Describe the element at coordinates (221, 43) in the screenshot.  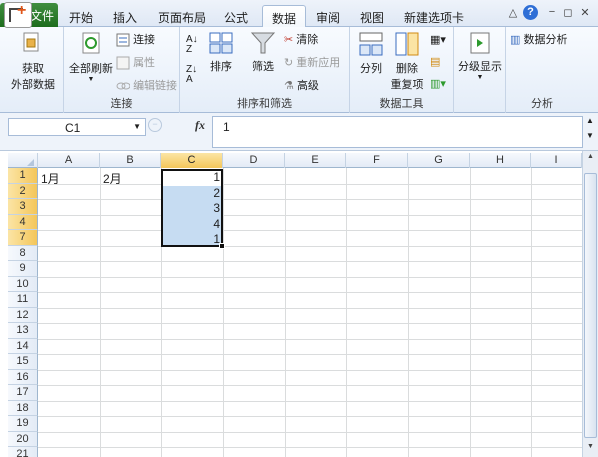
I see `sort-icon` at that location.